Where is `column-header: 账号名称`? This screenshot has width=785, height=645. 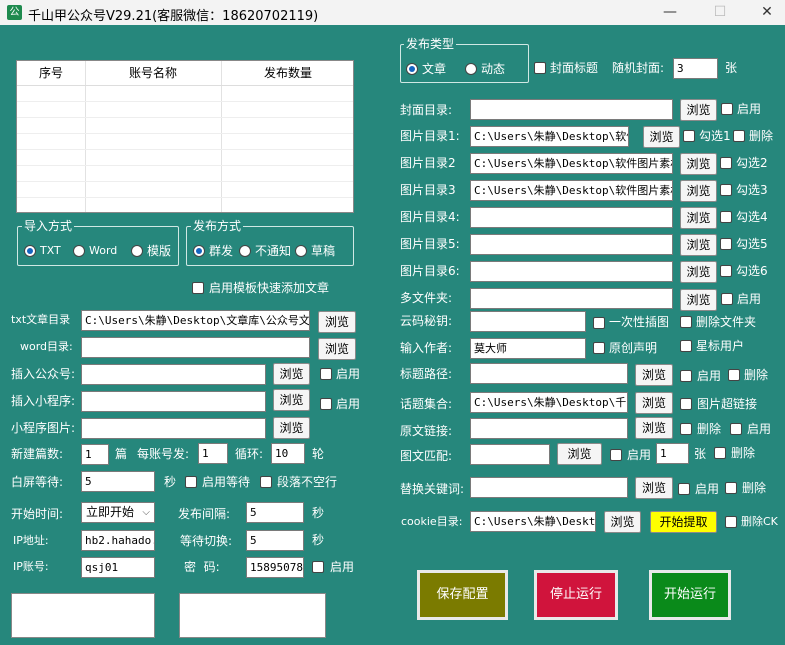
column-header: 账号名称 is located at coordinates (153, 73).